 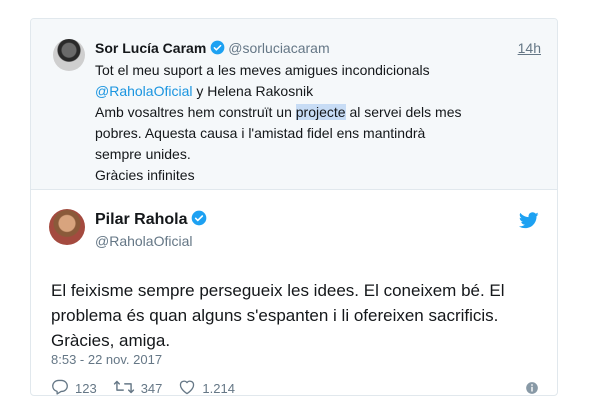 What do you see at coordinates (218, 388) in the screenshot?
I see `like-count: 1.214` at bounding box center [218, 388].